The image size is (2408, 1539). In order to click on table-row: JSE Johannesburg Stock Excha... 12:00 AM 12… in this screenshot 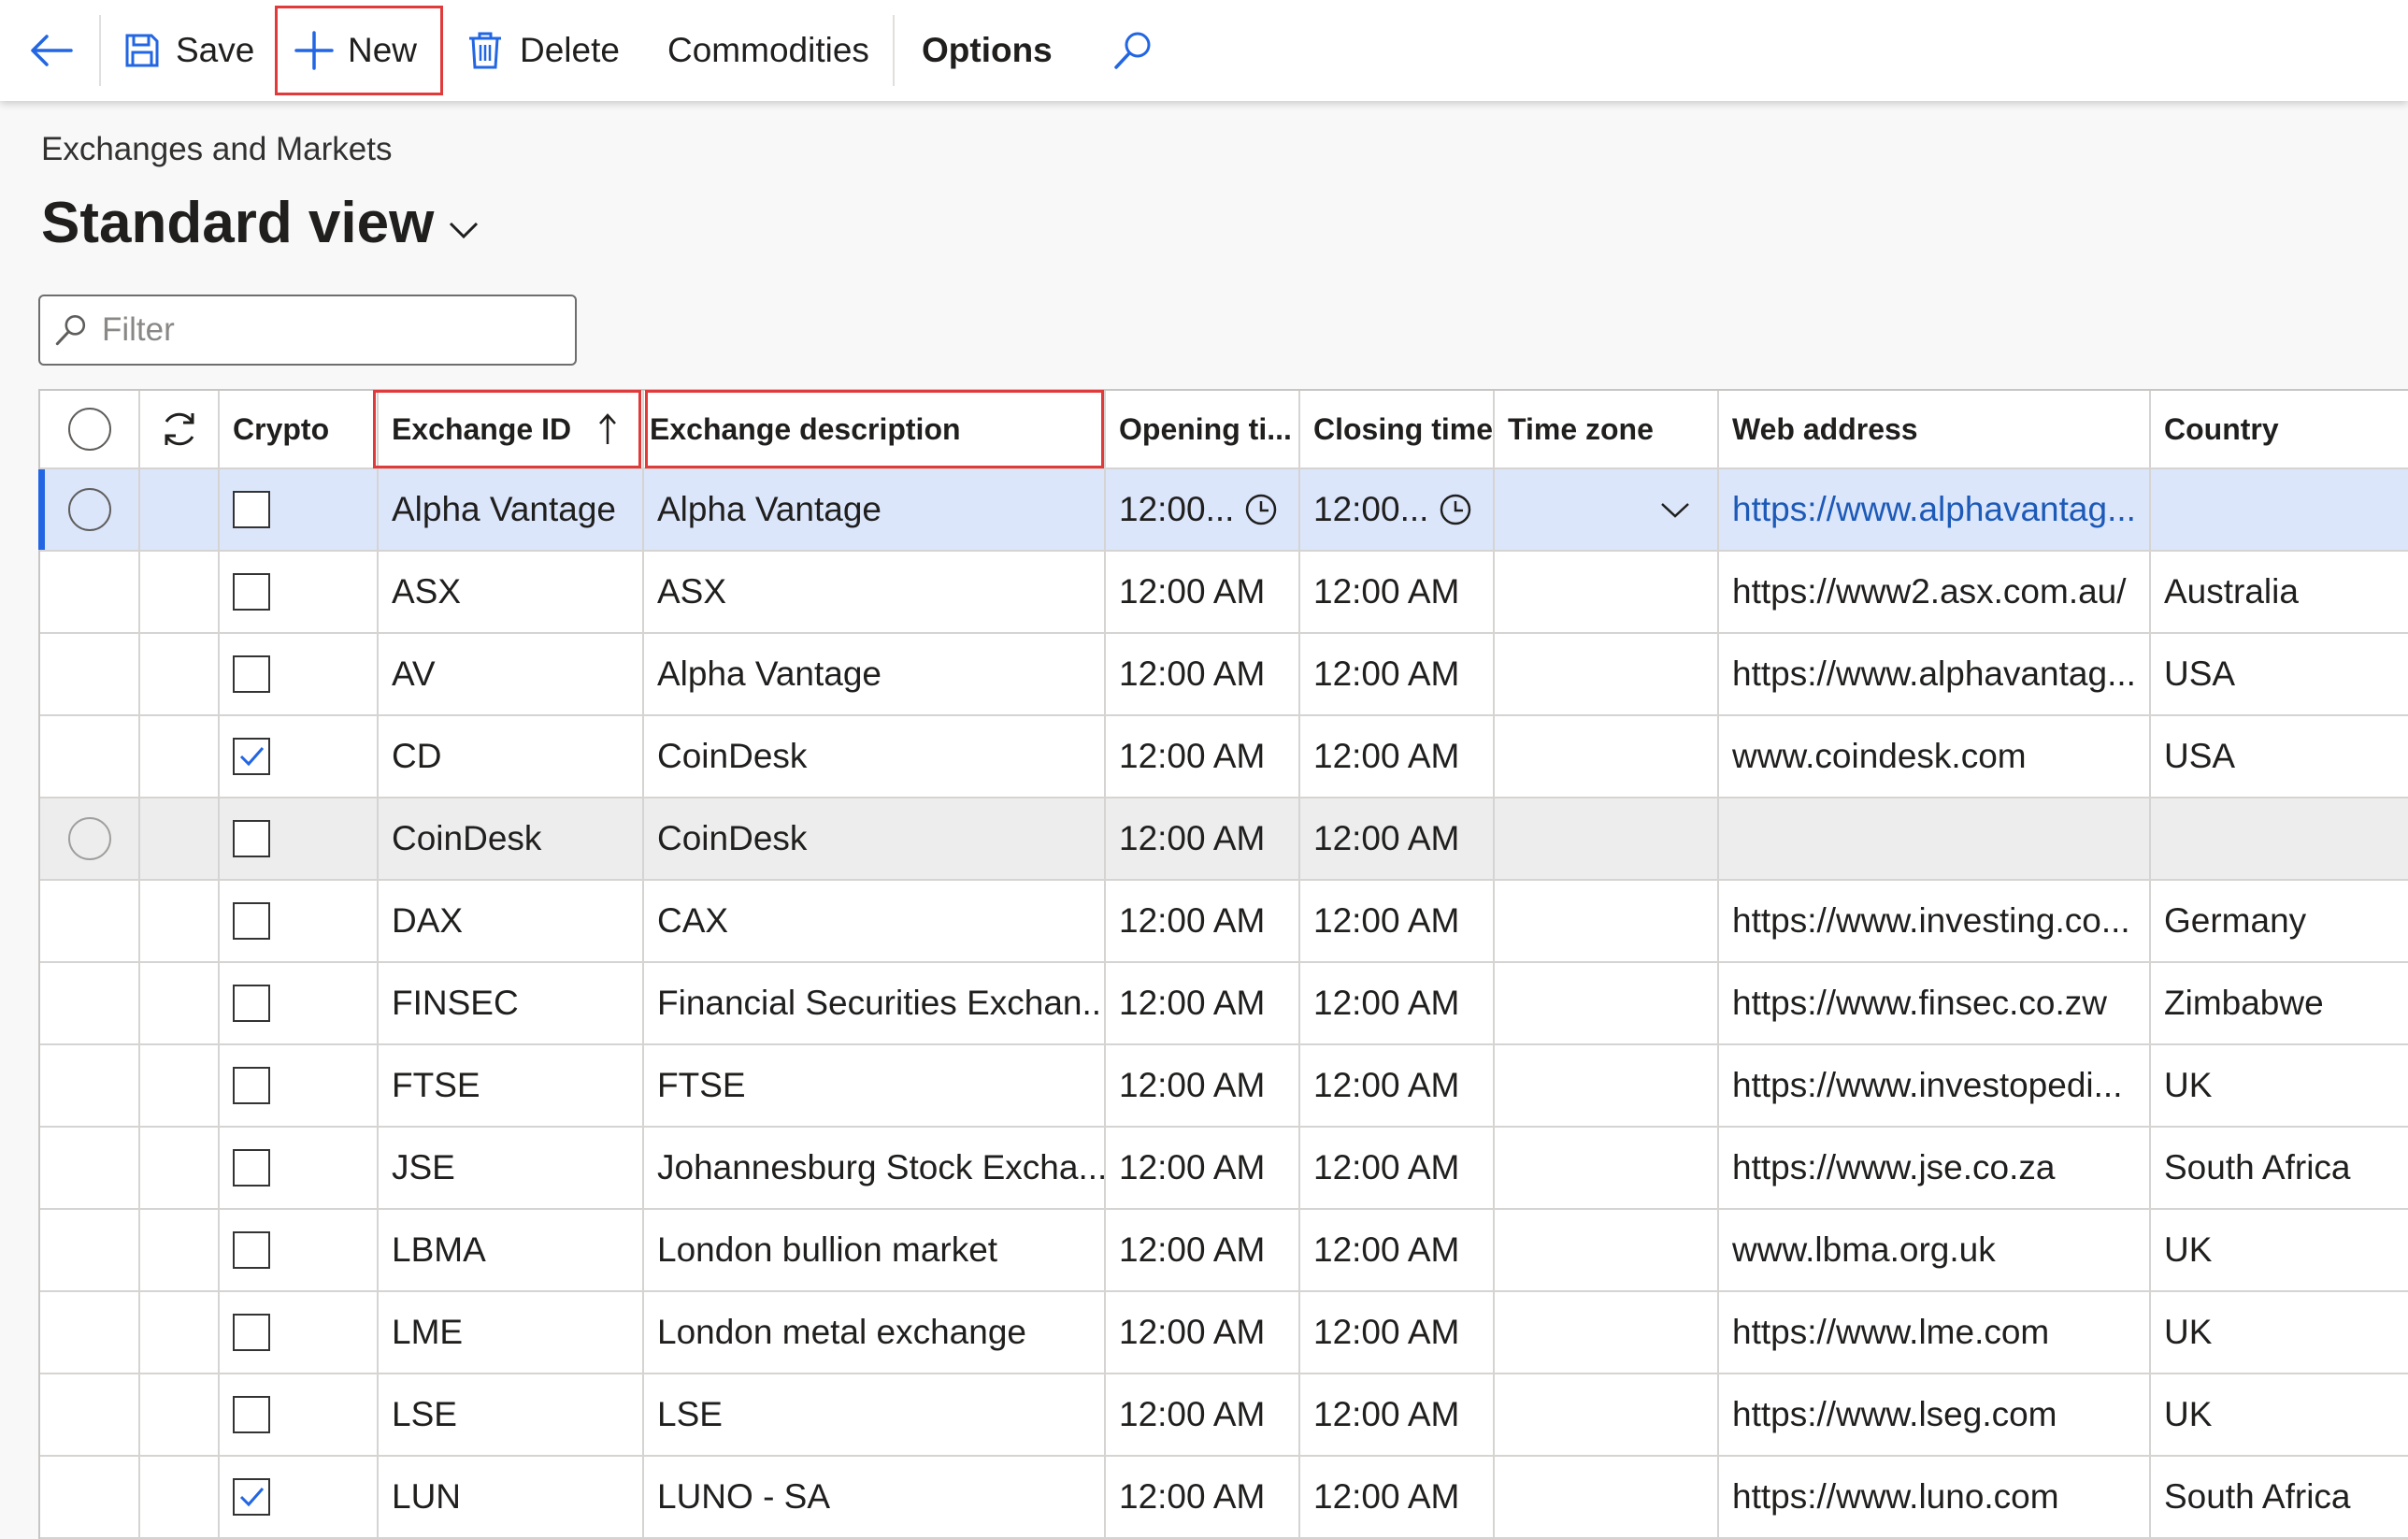, I will do `click(1224, 1169)`.